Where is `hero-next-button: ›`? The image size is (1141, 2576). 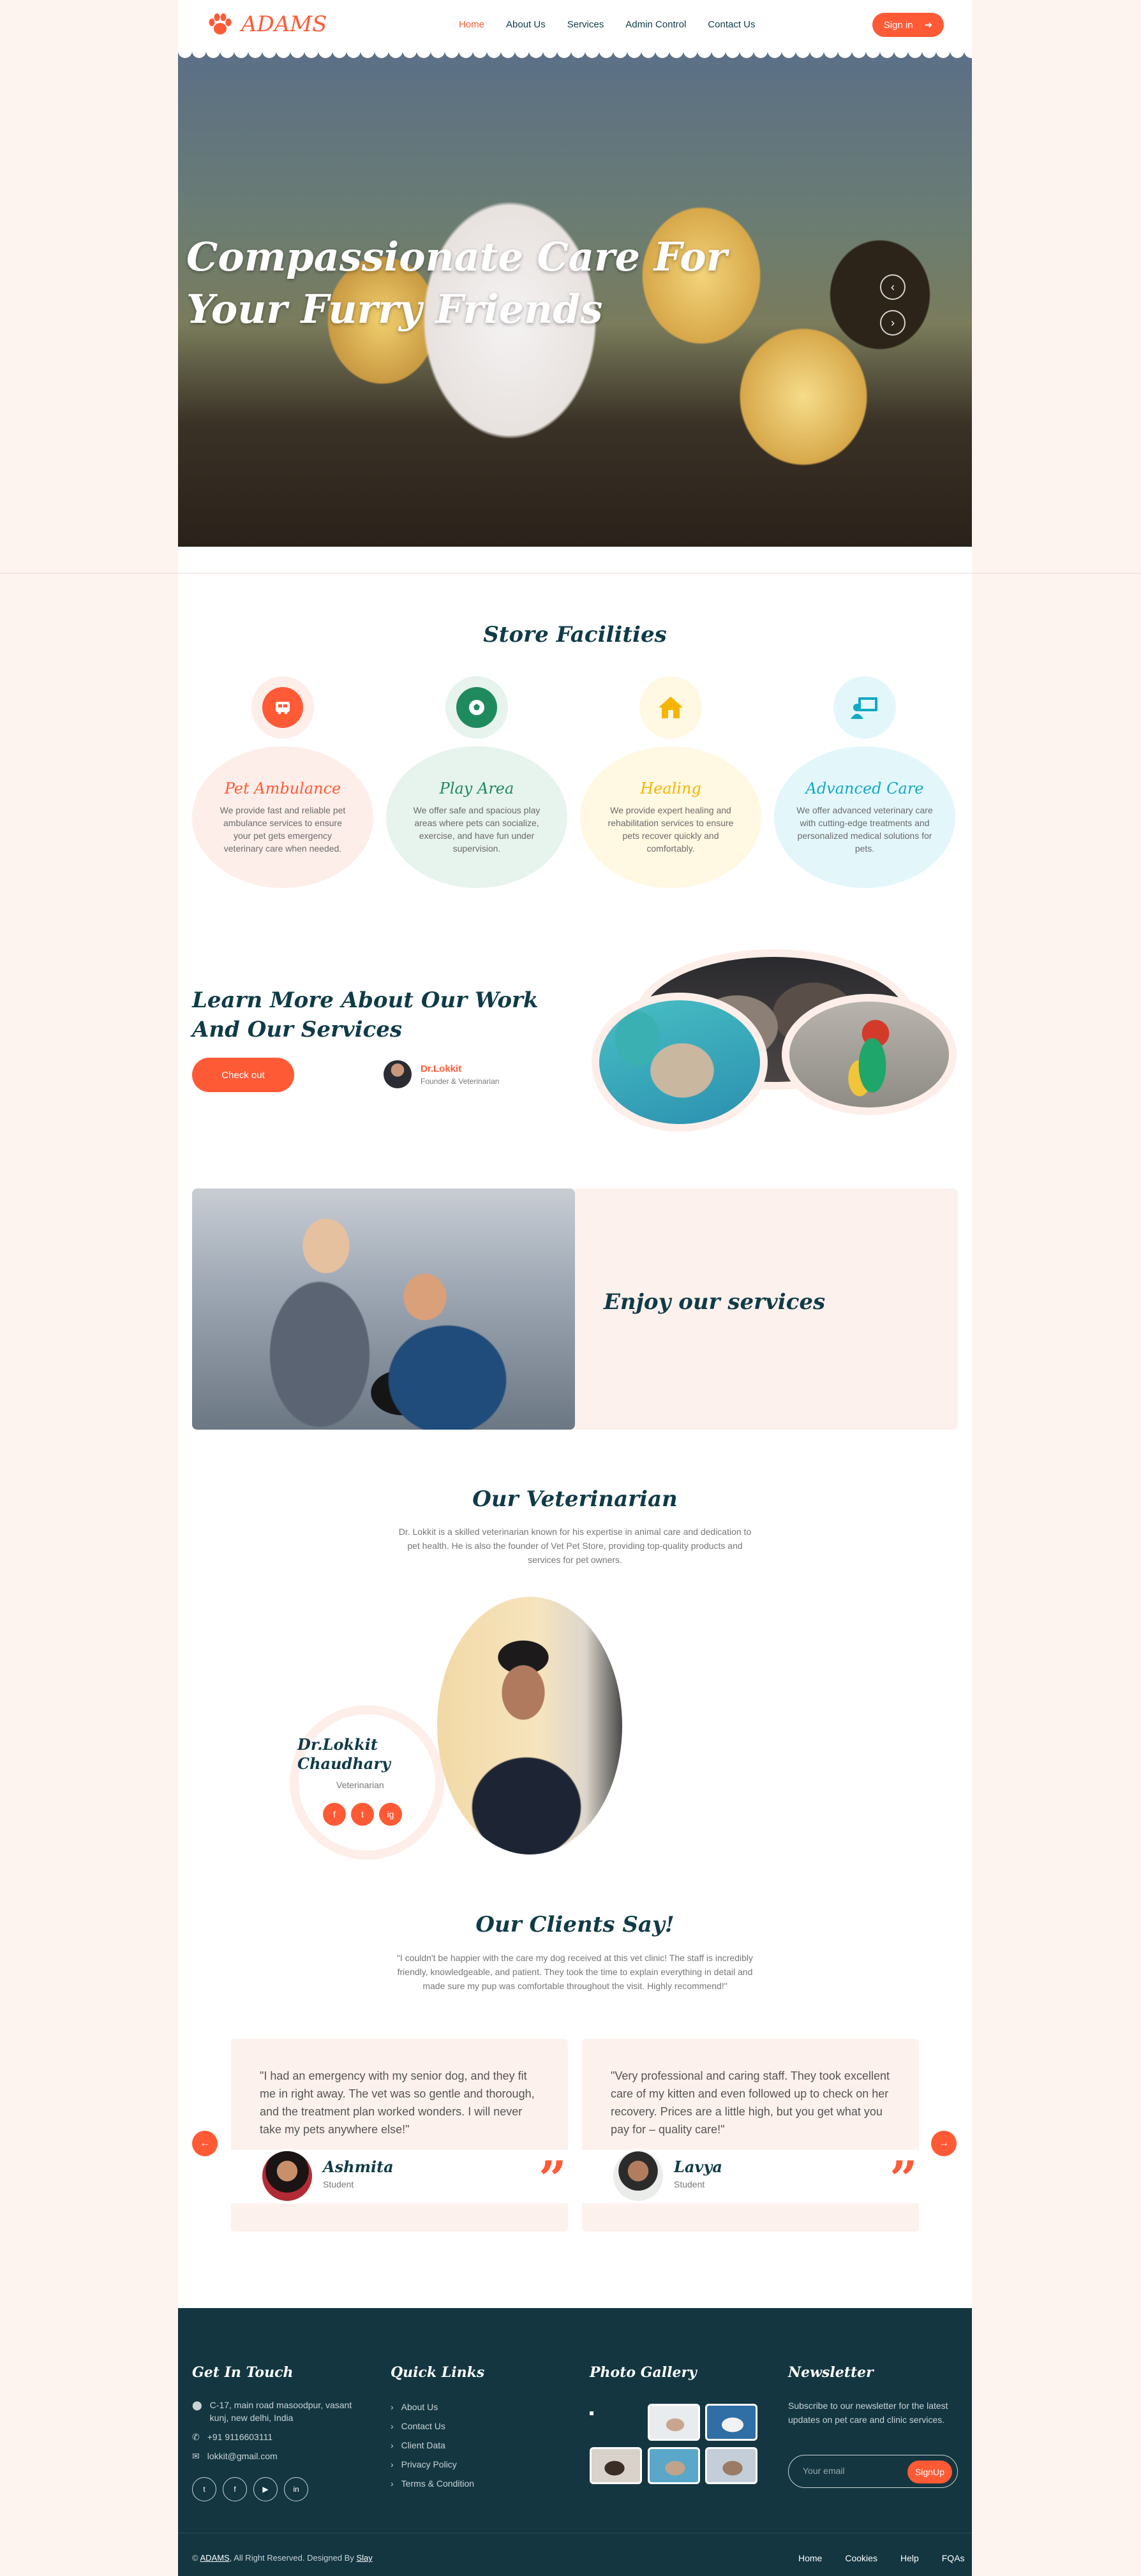 hero-next-button: › is located at coordinates (893, 323).